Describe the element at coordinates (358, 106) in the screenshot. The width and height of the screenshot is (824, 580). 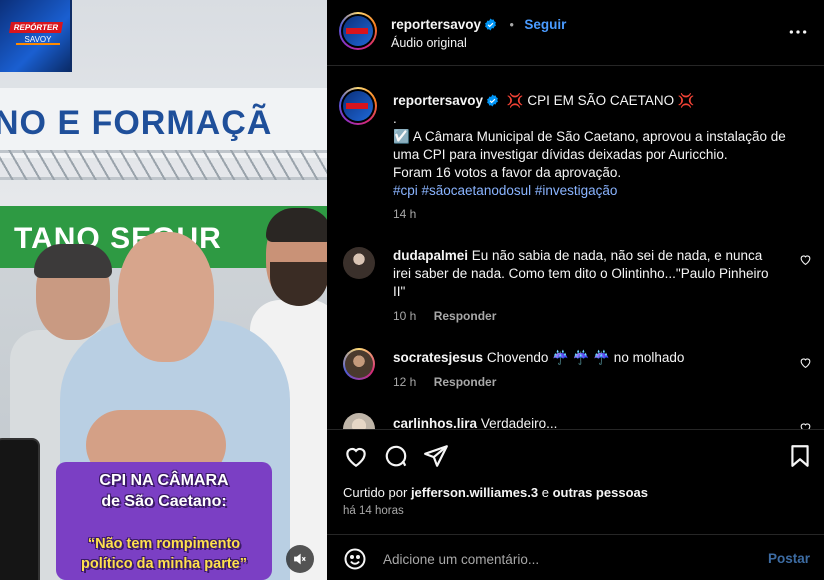
I see `caption-author-avatar` at that location.